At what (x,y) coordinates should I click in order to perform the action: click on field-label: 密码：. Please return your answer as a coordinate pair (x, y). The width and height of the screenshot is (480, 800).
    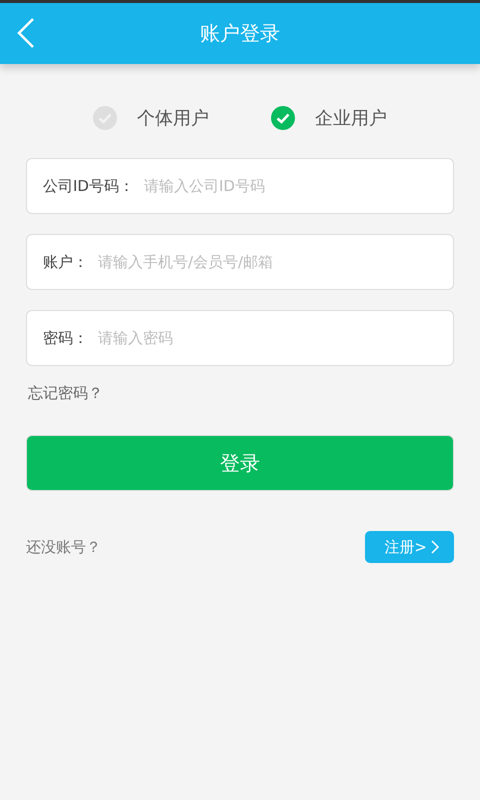
    Looking at the image, I should click on (65, 338).